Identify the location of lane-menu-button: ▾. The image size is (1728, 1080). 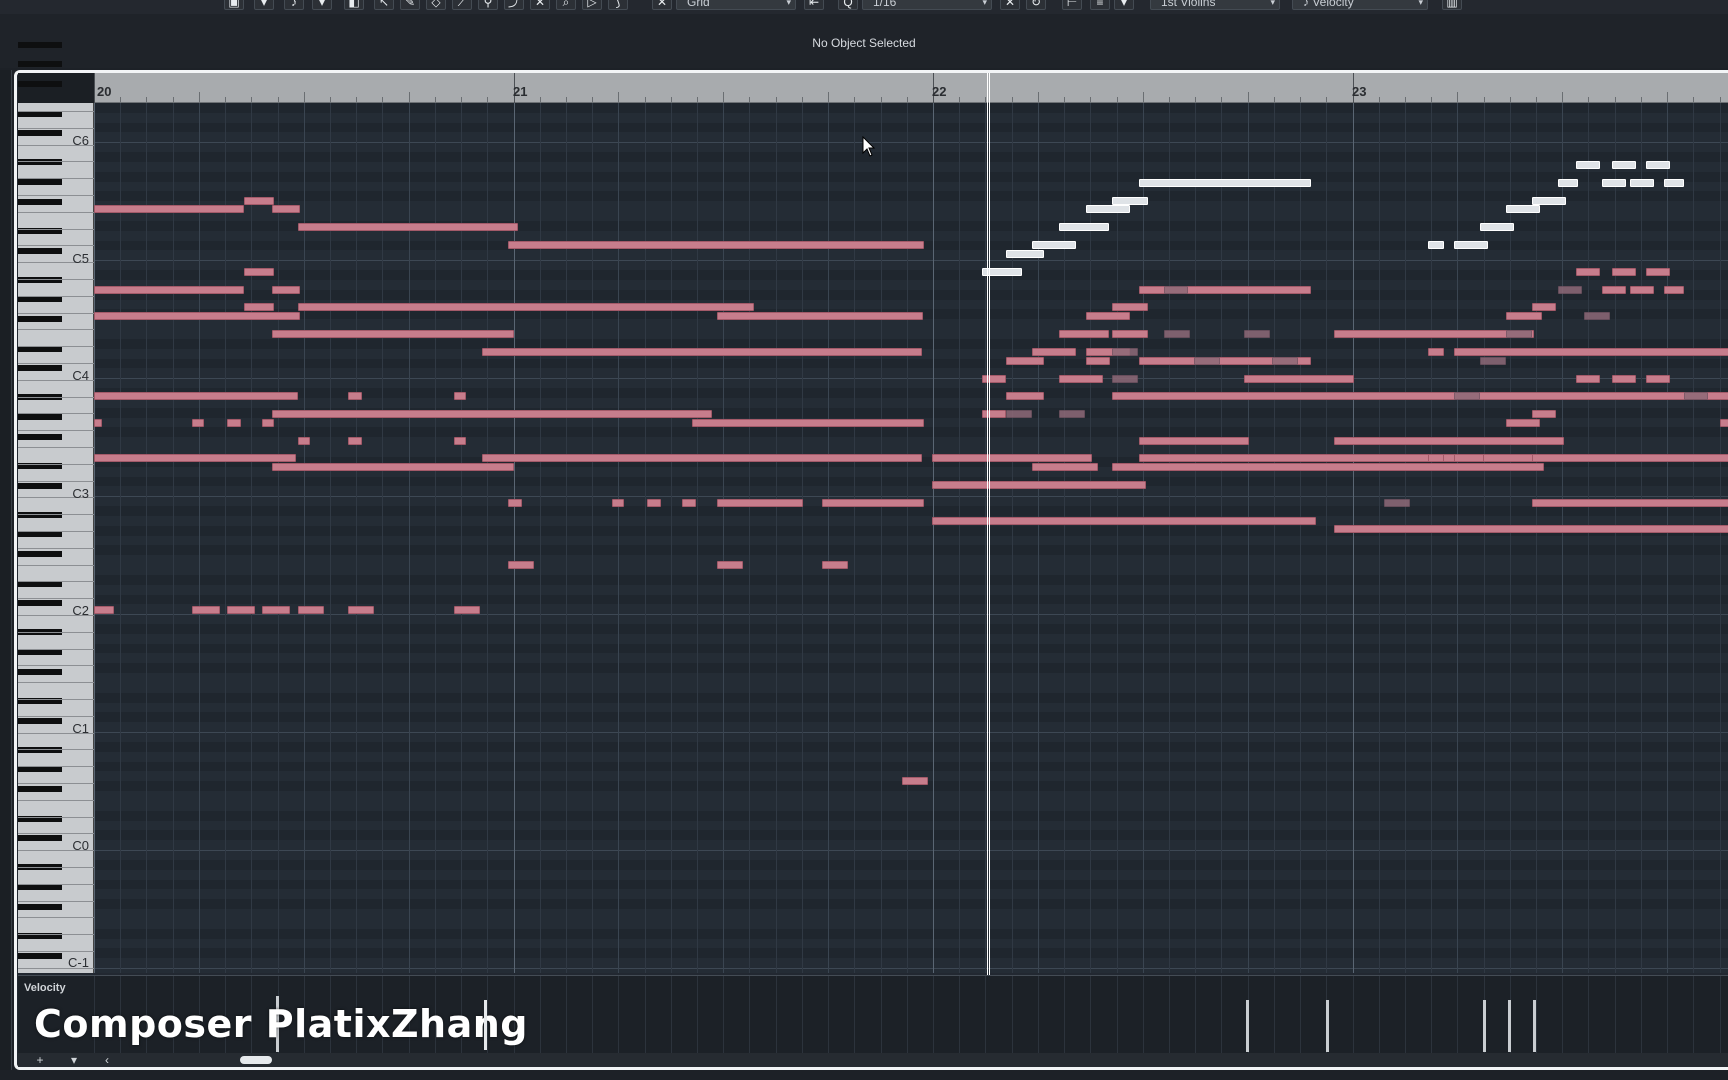
(74, 1060).